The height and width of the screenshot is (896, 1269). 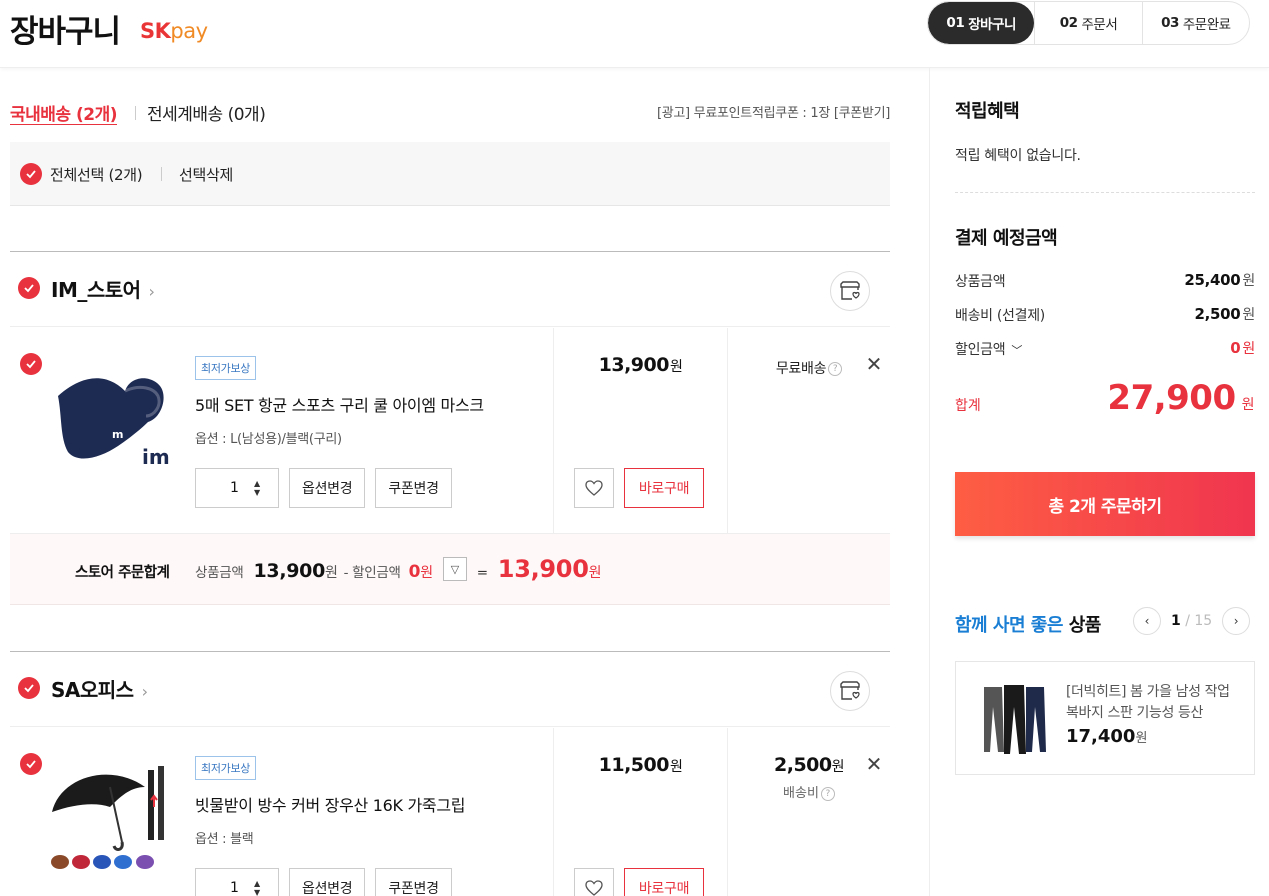 I want to click on svg-text: im, so click(x=156, y=457).